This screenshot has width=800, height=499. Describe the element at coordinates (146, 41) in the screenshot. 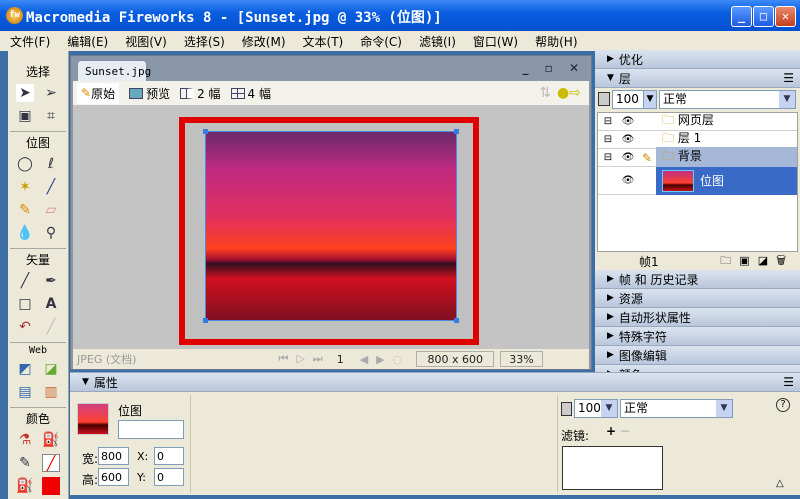

I see `menu-view: 视图(V)` at that location.